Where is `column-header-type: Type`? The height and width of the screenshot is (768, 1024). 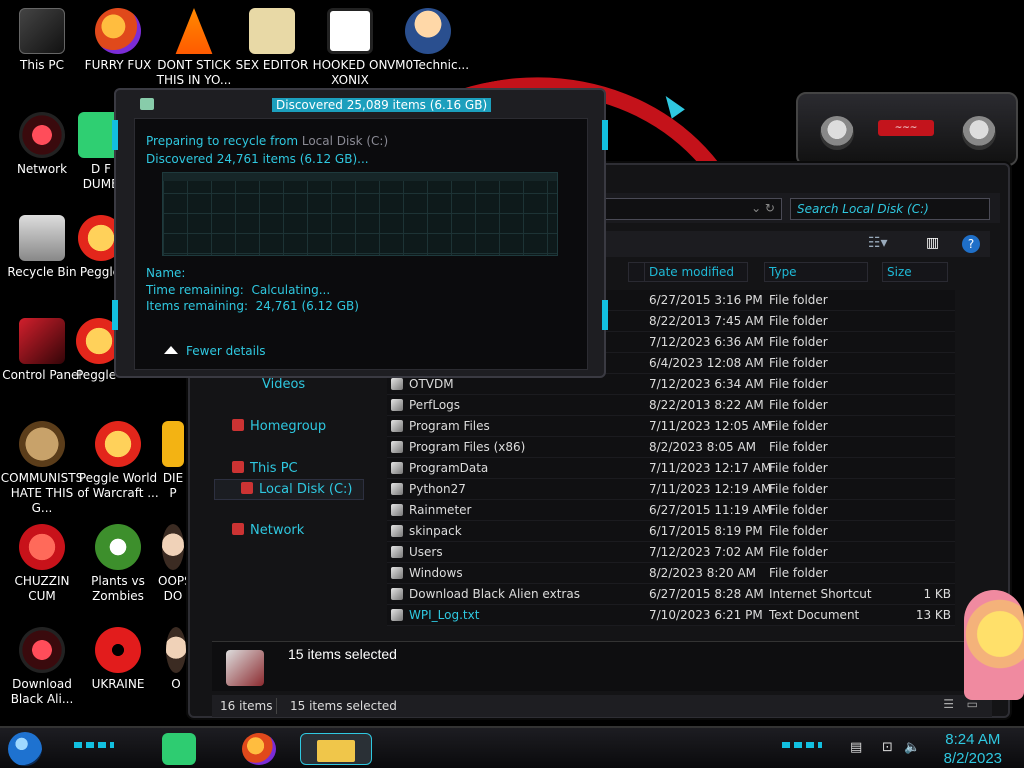 column-header-type: Type is located at coordinates (816, 272).